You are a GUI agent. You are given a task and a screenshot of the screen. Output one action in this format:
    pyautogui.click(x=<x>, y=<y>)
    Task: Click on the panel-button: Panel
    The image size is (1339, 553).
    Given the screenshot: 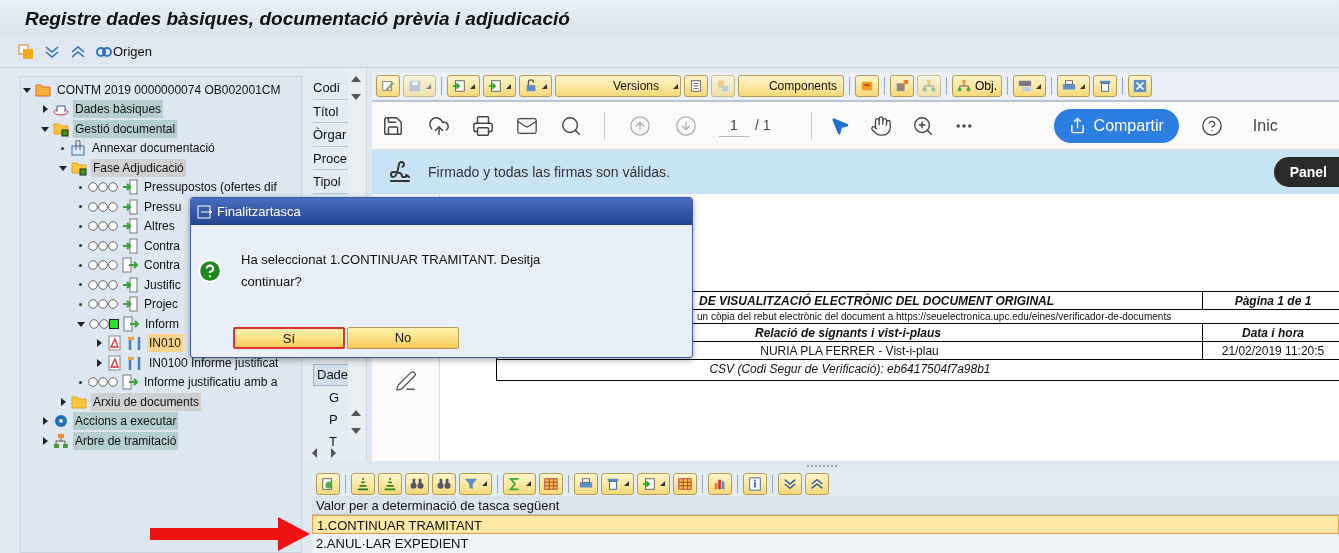 What is the action you would take?
    pyautogui.click(x=1306, y=172)
    